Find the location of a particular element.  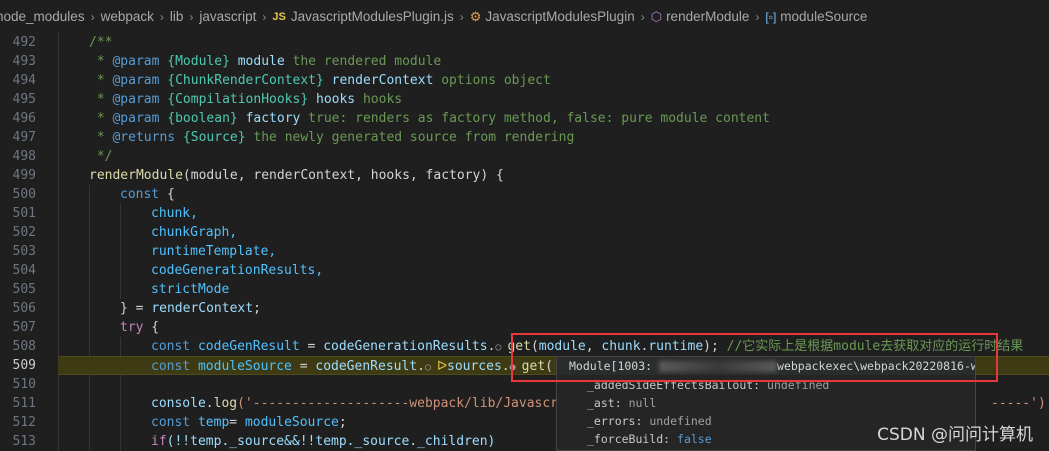

breadcrumb-webpack: webpack is located at coordinates (127, 16).